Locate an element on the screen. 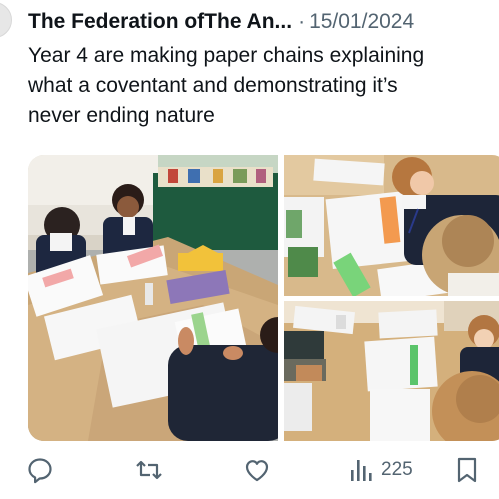  avatar is located at coordinates (6, 20).